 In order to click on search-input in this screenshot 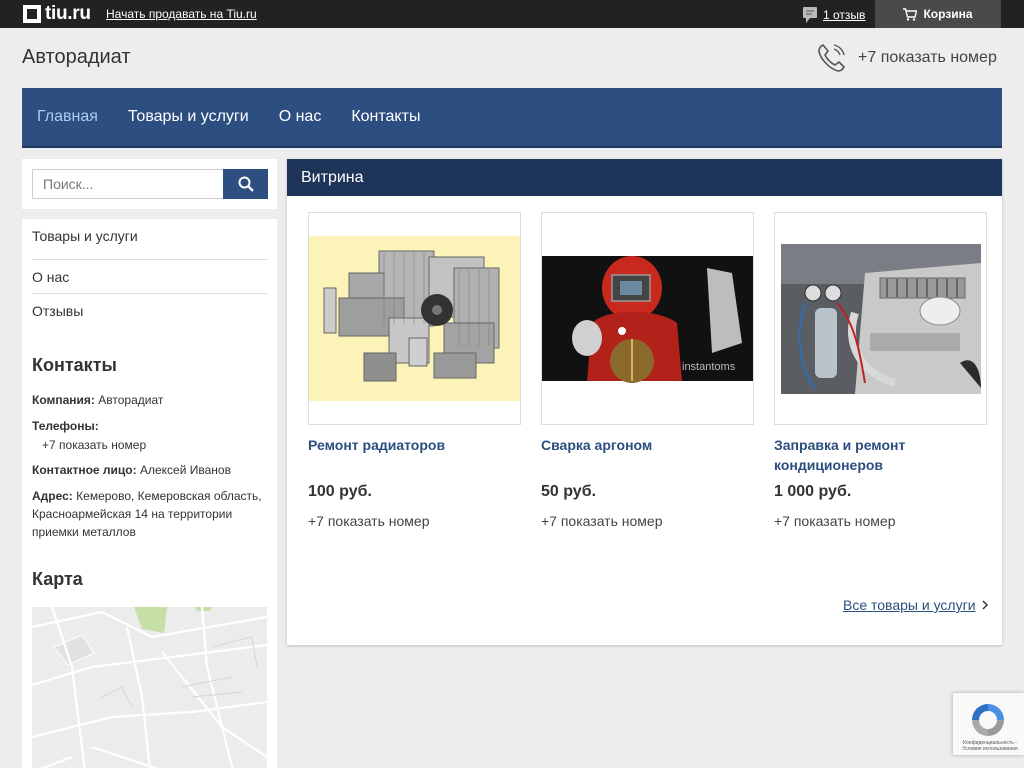, I will do `click(128, 184)`.